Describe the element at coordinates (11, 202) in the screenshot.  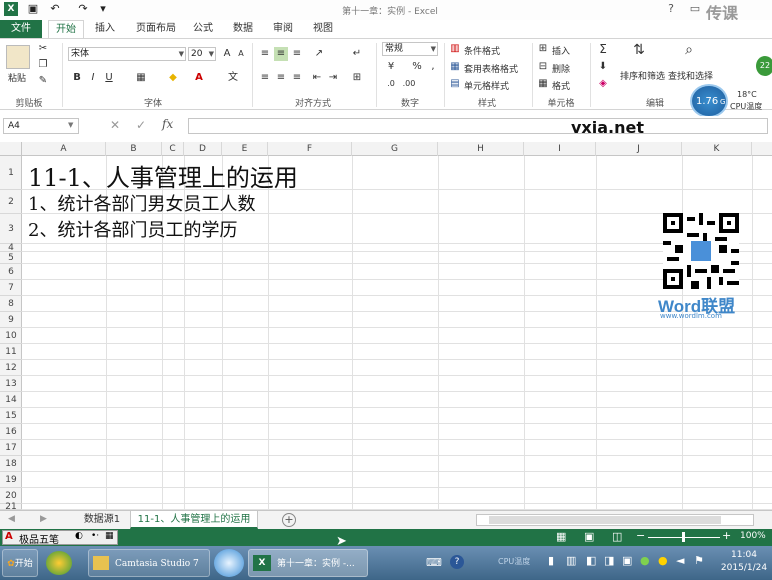
I see `row-header: 2` at that location.